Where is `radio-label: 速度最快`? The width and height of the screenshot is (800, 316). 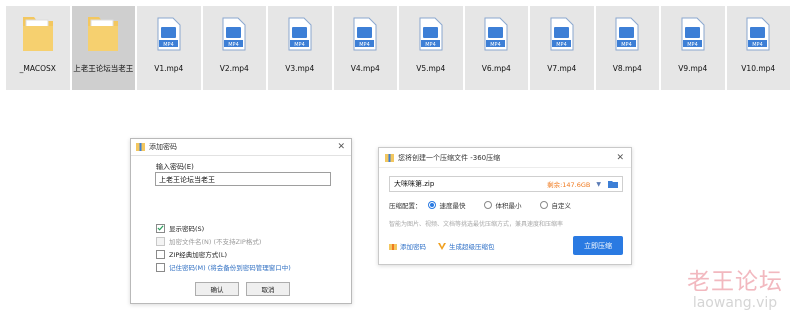
radio-label: 速度最快 is located at coordinates (452, 206).